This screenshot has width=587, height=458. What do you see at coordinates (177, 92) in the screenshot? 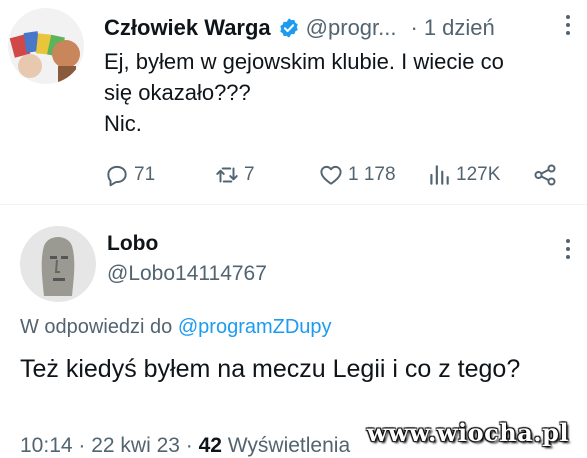
I see `tweet-text-line: się okazało???` at bounding box center [177, 92].